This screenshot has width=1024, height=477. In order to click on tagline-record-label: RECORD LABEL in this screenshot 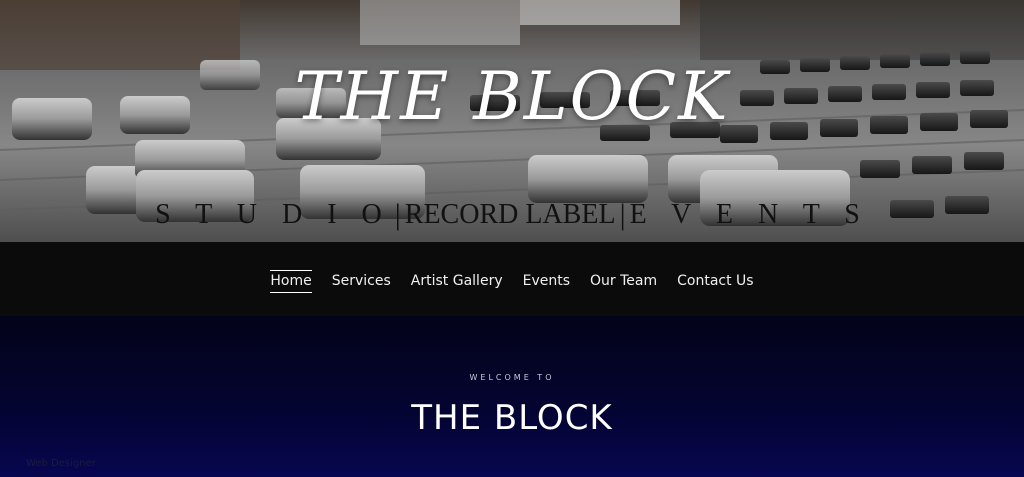, I will do `click(510, 214)`.